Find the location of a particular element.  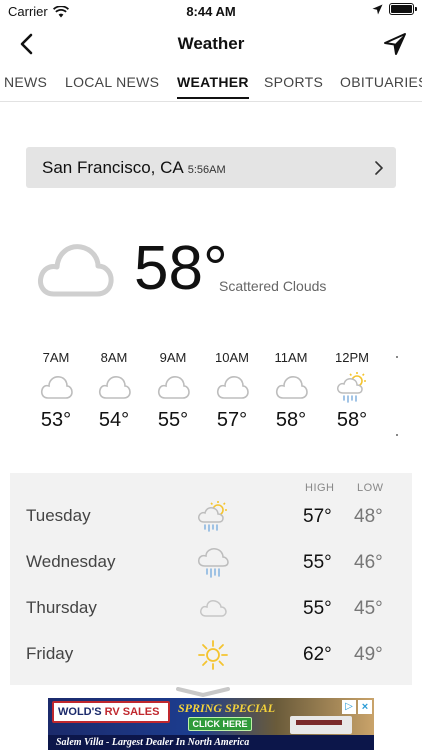

hourly-item: 7AM 53° is located at coordinates (56, 391).